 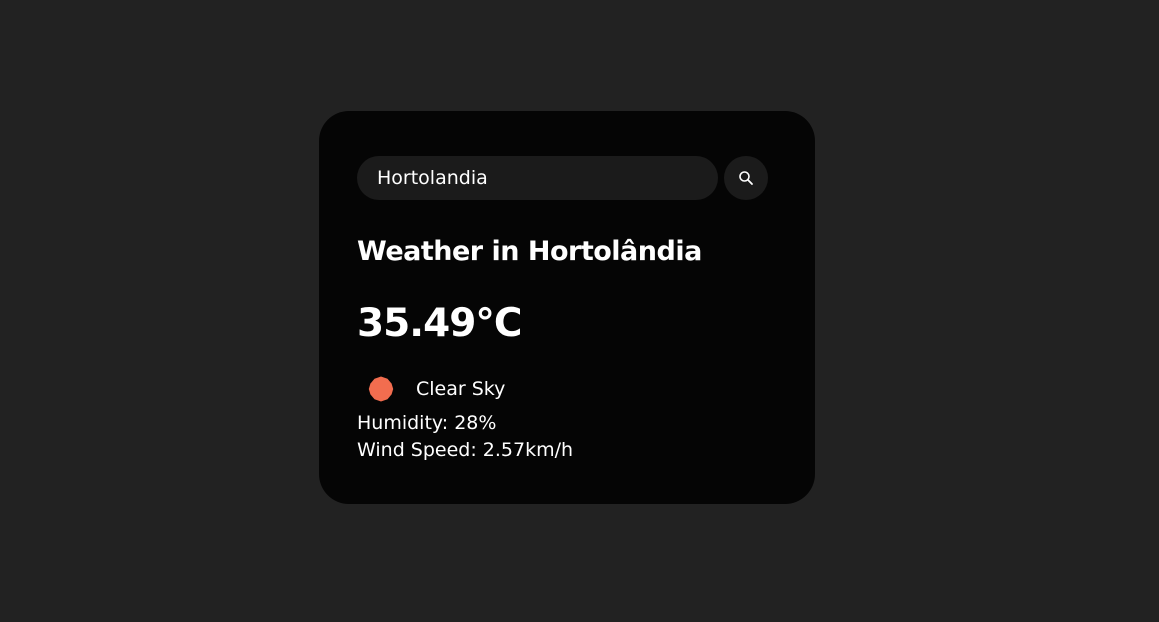 What do you see at coordinates (567, 437) in the screenshot?
I see `weather-details: Humidity: 28% Wind Speed: 2.57km/h` at bounding box center [567, 437].